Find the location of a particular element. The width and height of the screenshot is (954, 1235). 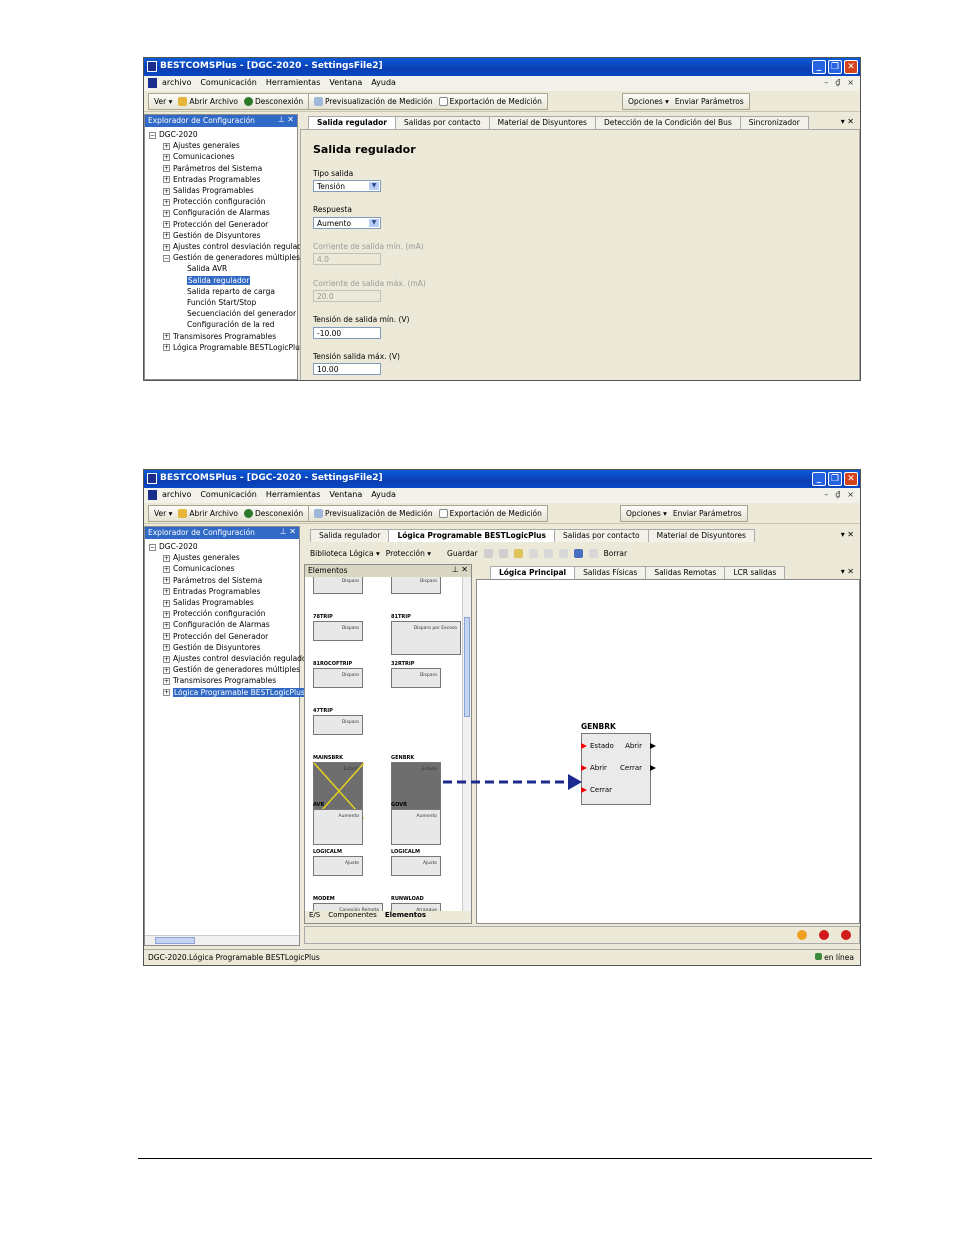

tab-salida-regulador: Salida regulador is located at coordinates (352, 122).